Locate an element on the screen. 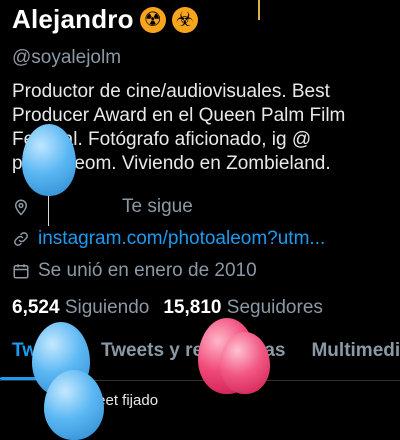 The width and height of the screenshot is (400, 440). followers-label: Seguidores is located at coordinates (274, 307).